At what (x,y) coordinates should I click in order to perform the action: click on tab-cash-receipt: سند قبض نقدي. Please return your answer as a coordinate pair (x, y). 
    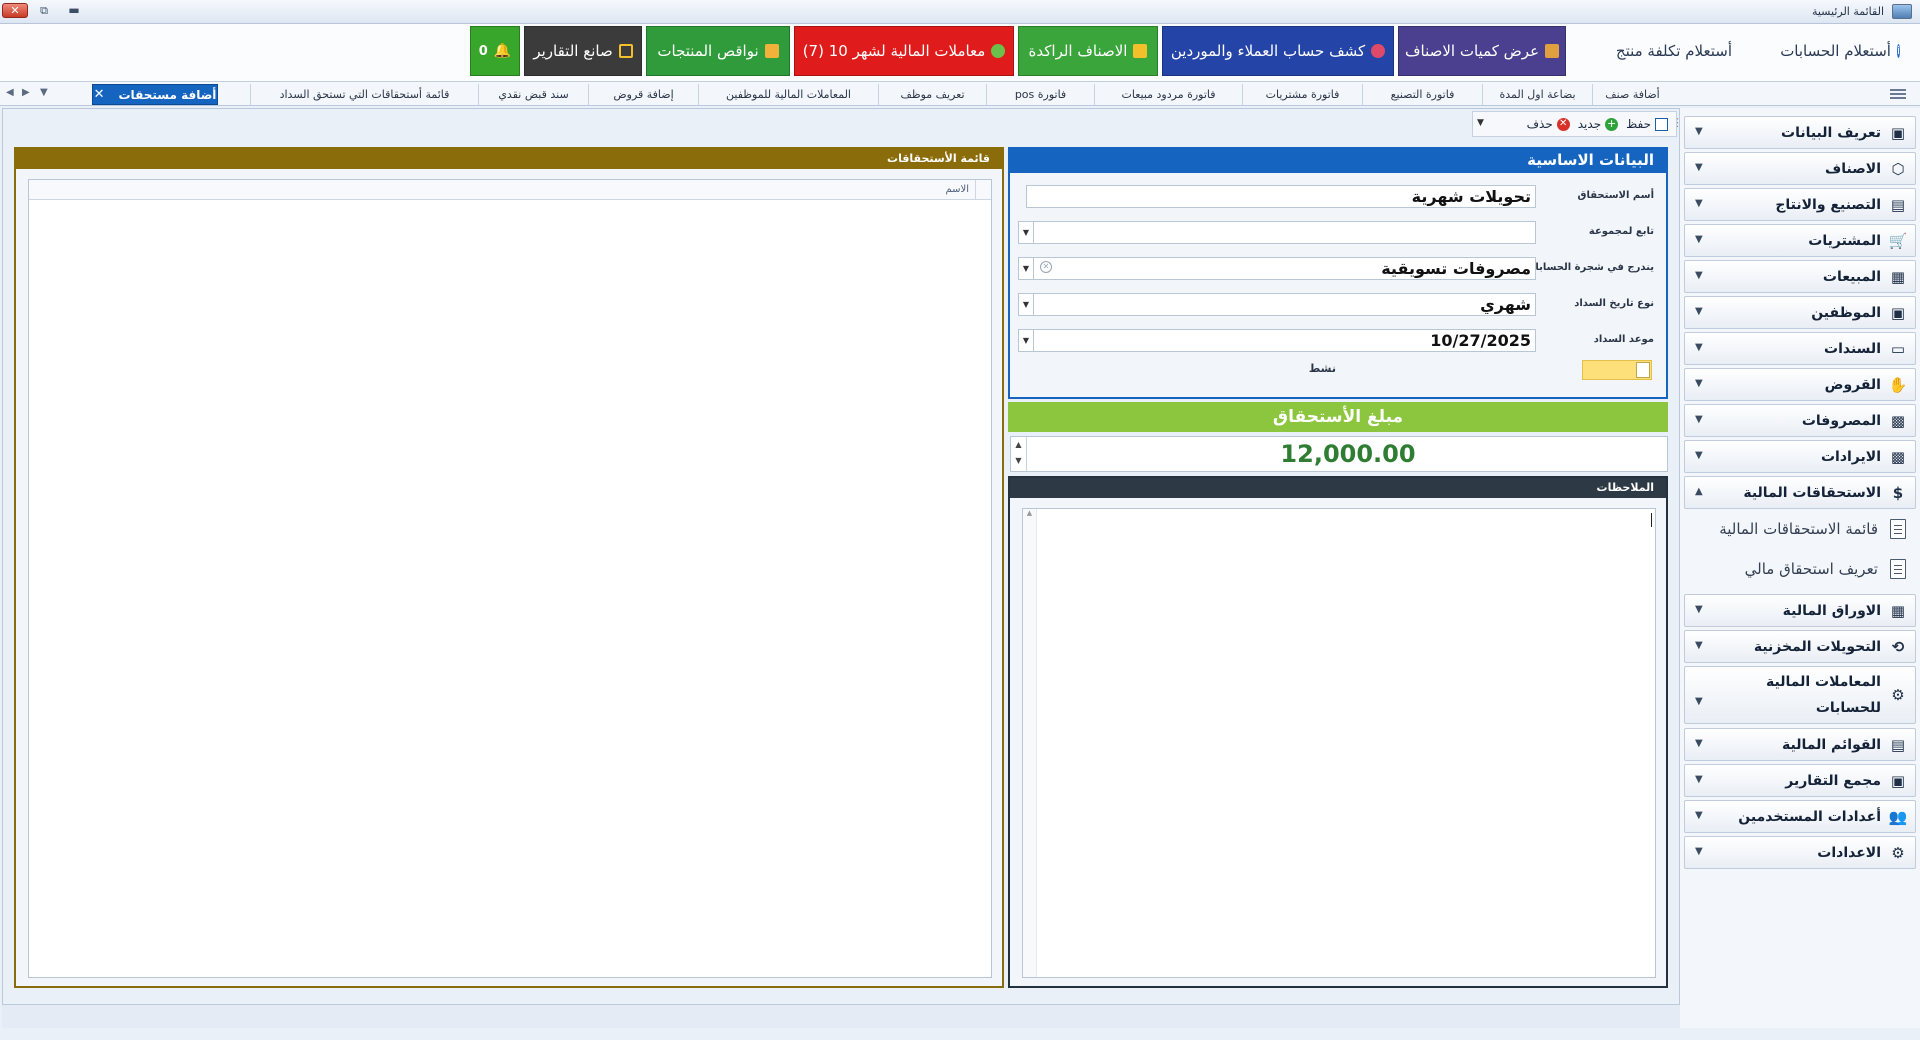
    Looking at the image, I should click on (533, 94).